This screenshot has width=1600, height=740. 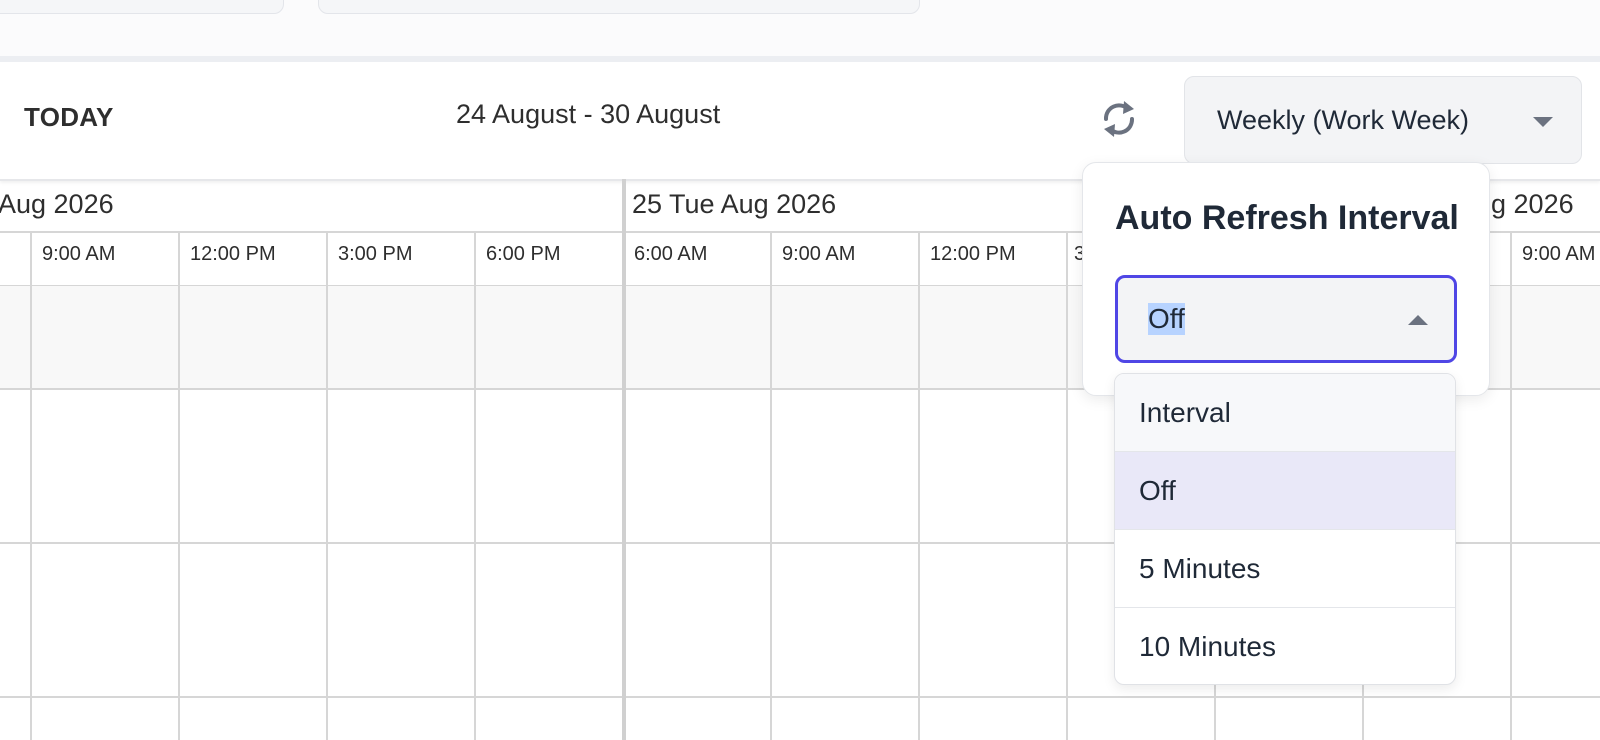 I want to click on refresh-button, so click(x=1119, y=119).